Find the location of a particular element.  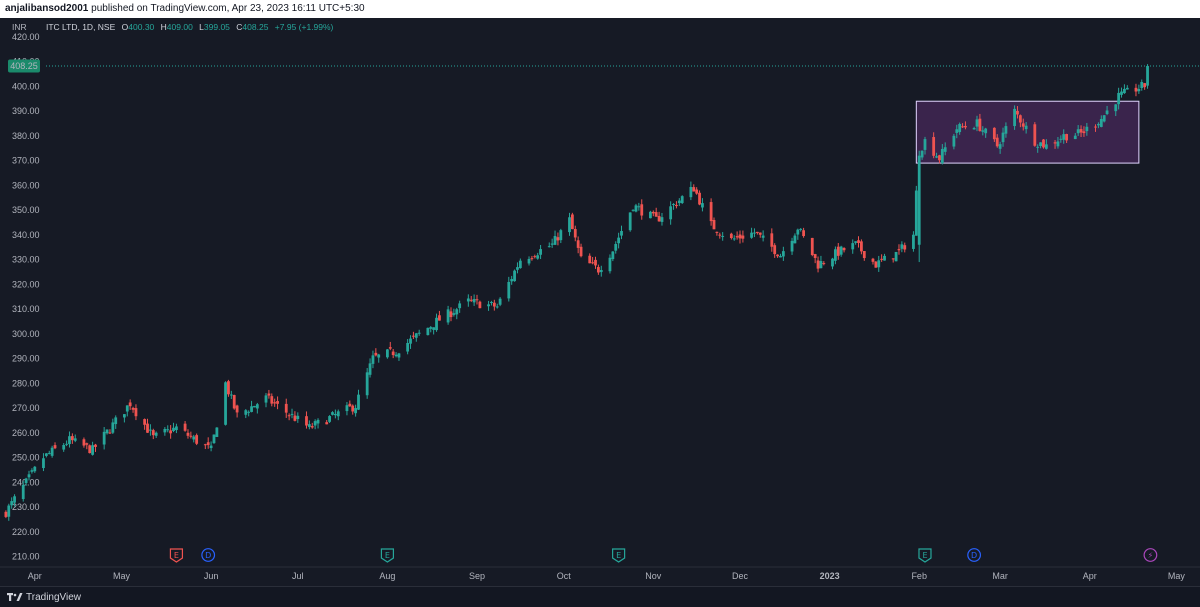

price-tick-label: 250.00 is located at coordinates (26, 458).